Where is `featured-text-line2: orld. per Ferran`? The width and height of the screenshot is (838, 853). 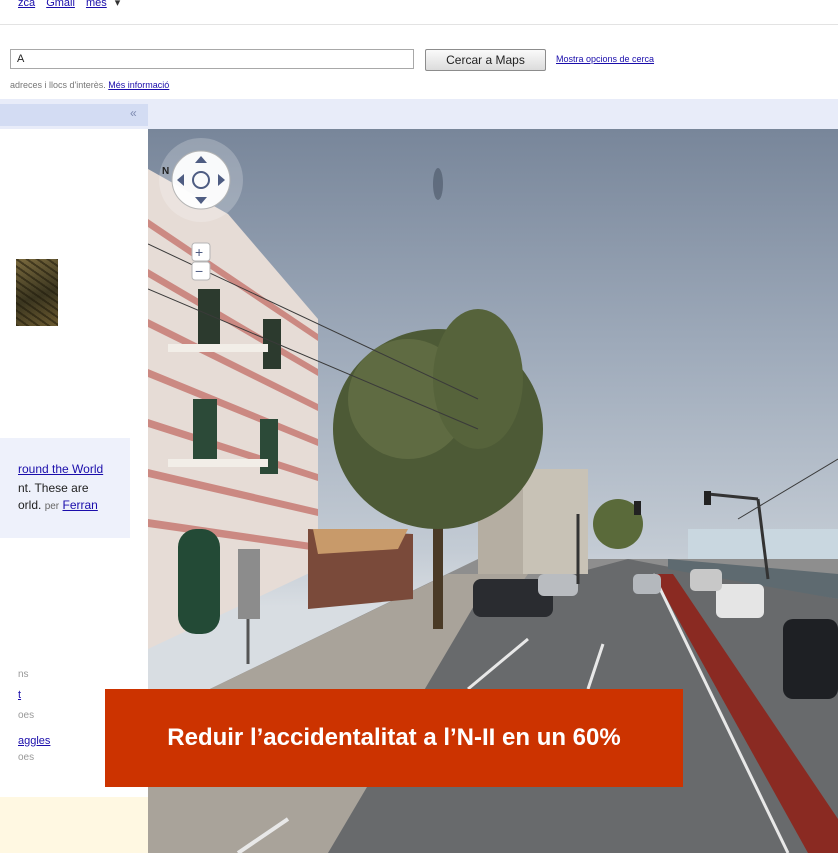 featured-text-line2: orld. per Ferran is located at coordinates (58, 505).